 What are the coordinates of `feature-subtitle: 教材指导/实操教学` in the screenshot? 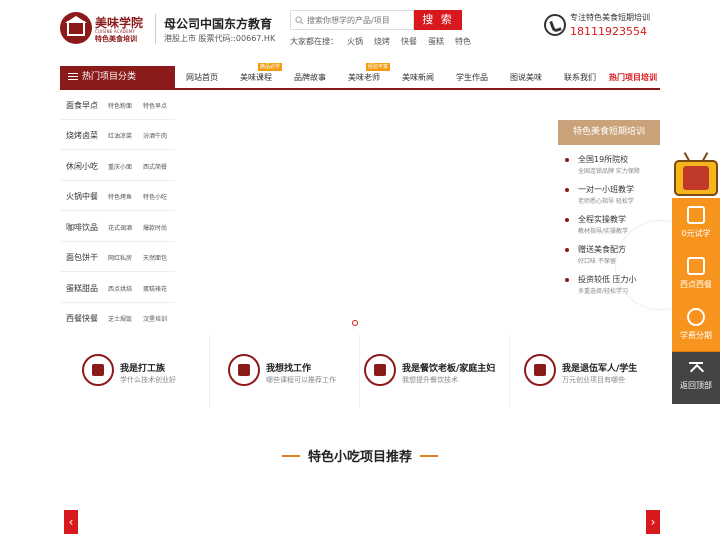 It's located at (603, 231).